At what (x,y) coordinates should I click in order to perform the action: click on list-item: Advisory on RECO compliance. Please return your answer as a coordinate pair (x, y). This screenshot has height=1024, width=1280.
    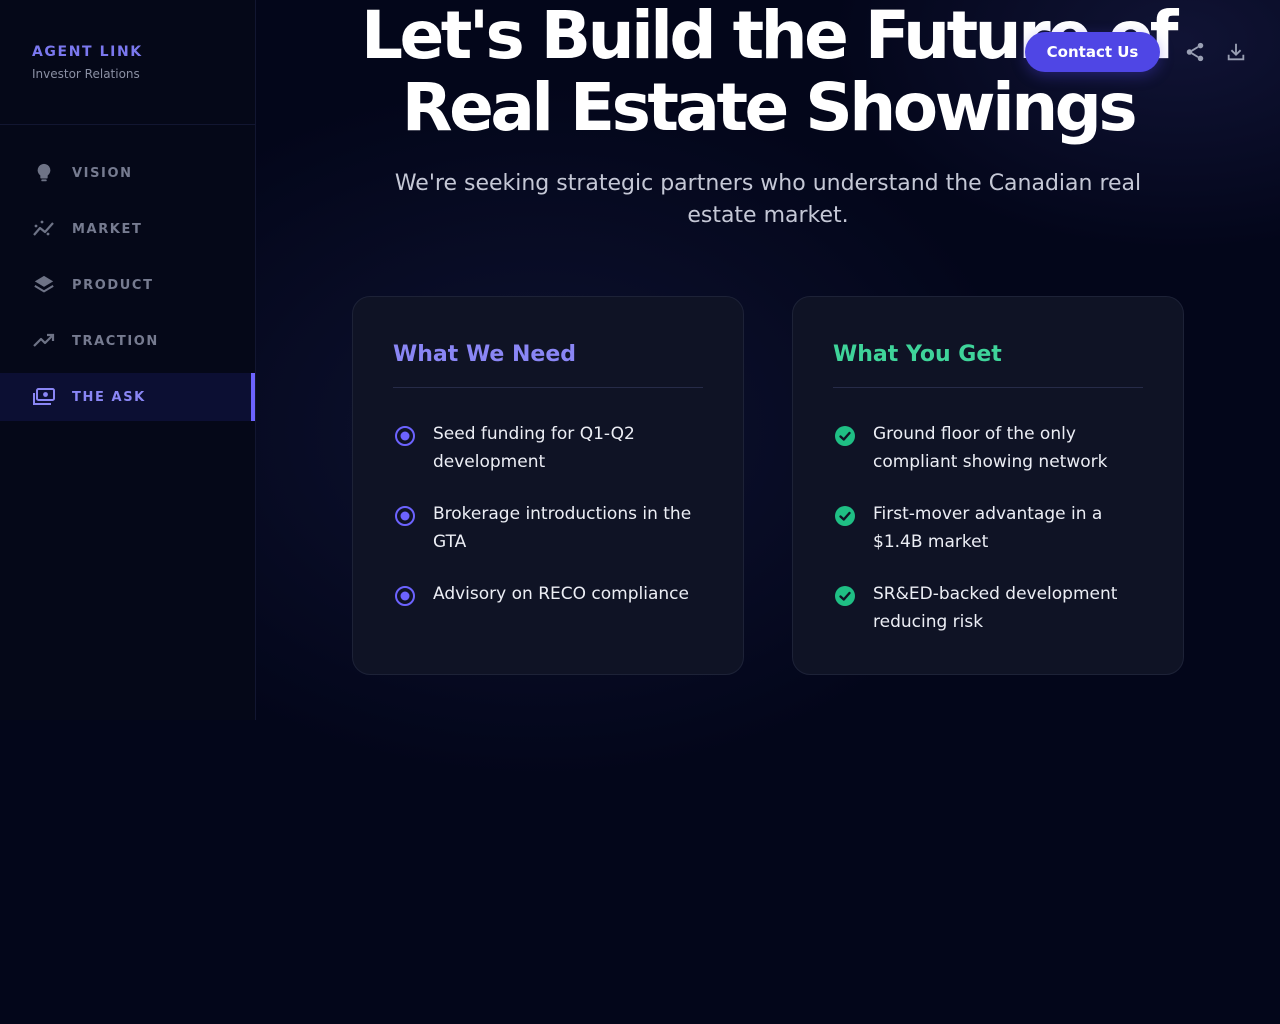
    Looking at the image, I should click on (548, 594).